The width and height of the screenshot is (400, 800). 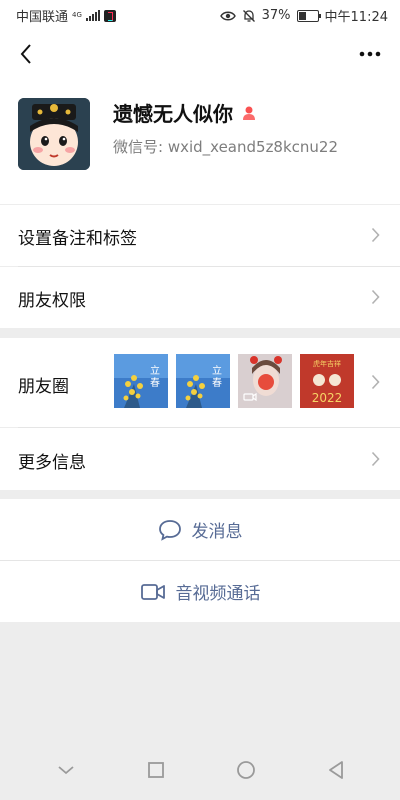 I want to click on battery-percent: 37%, so click(x=276, y=15).